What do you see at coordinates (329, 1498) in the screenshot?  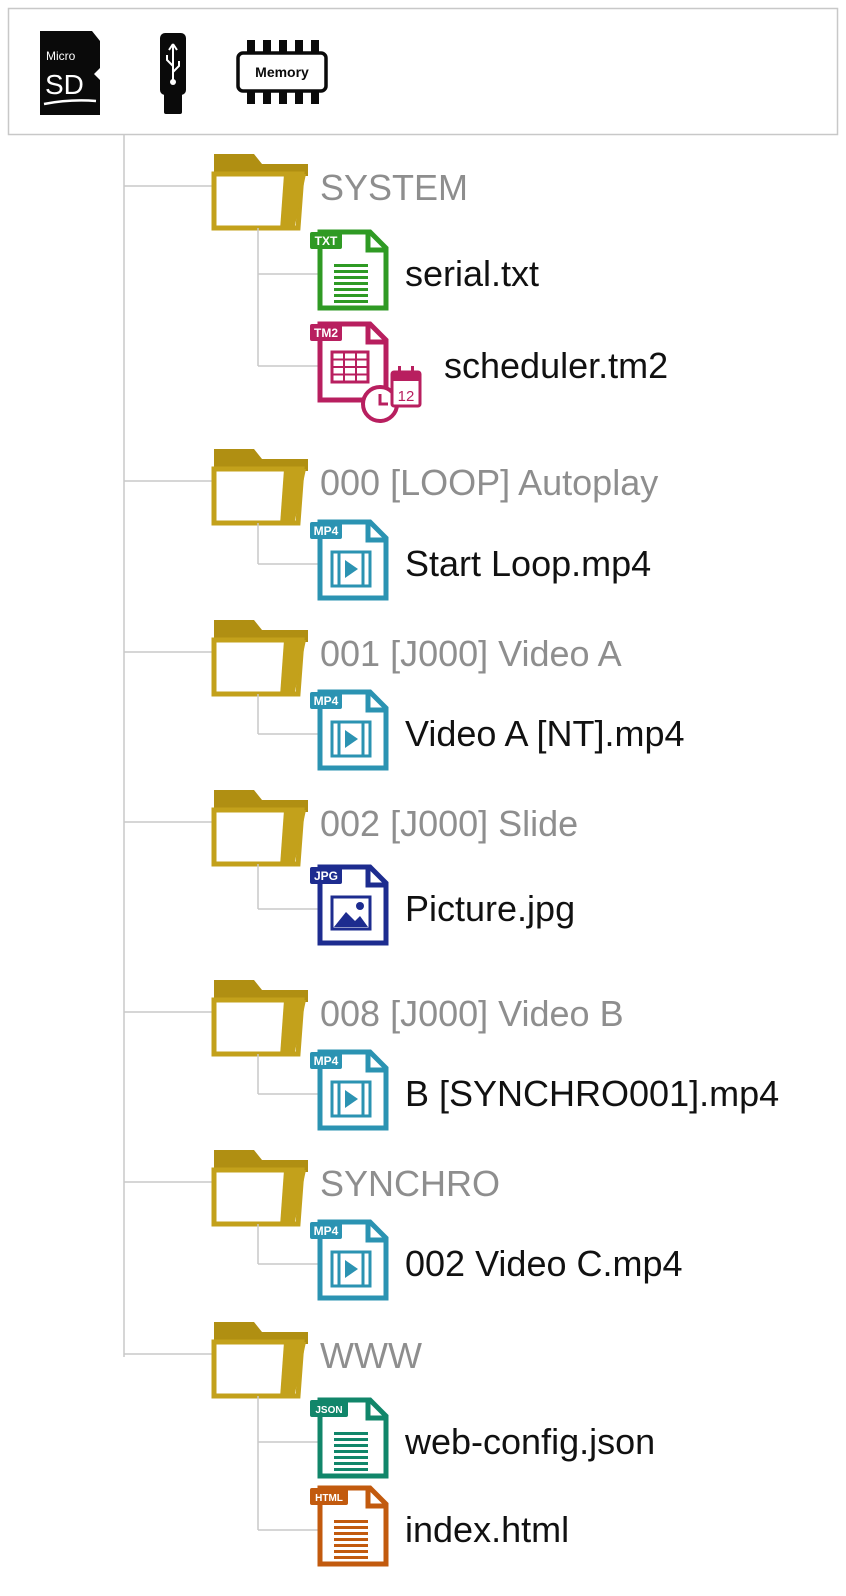 I see `file-type-badge: HTML` at bounding box center [329, 1498].